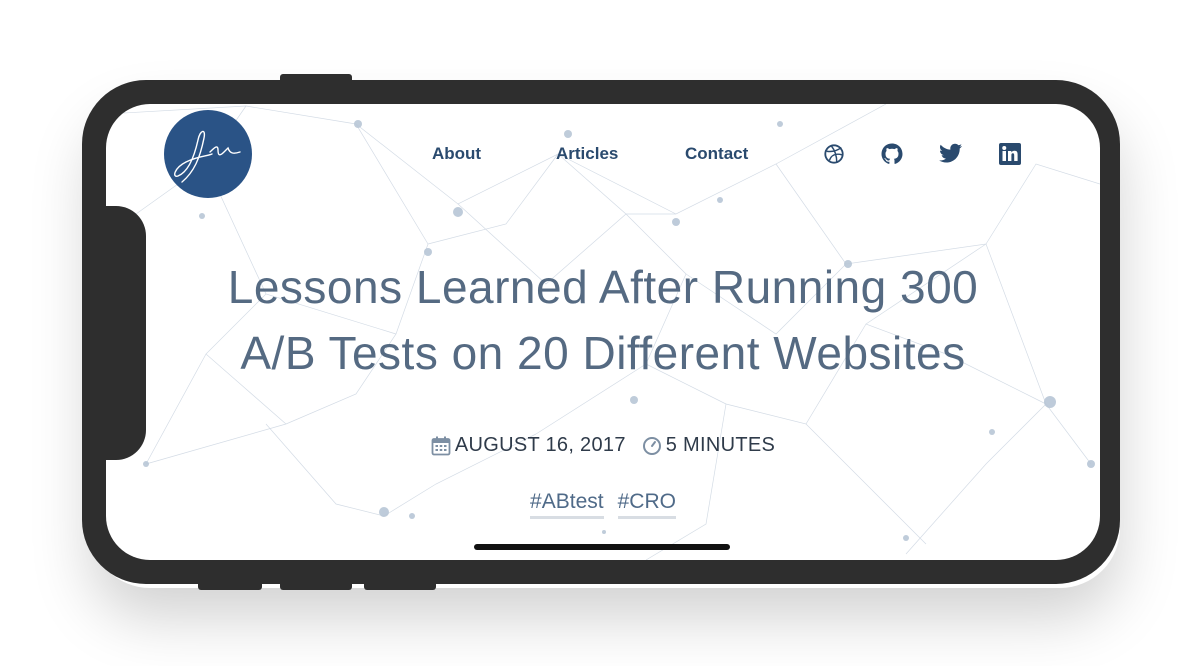 This screenshot has height=666, width=1200. I want to click on dribbble-icon, so click(834, 154).